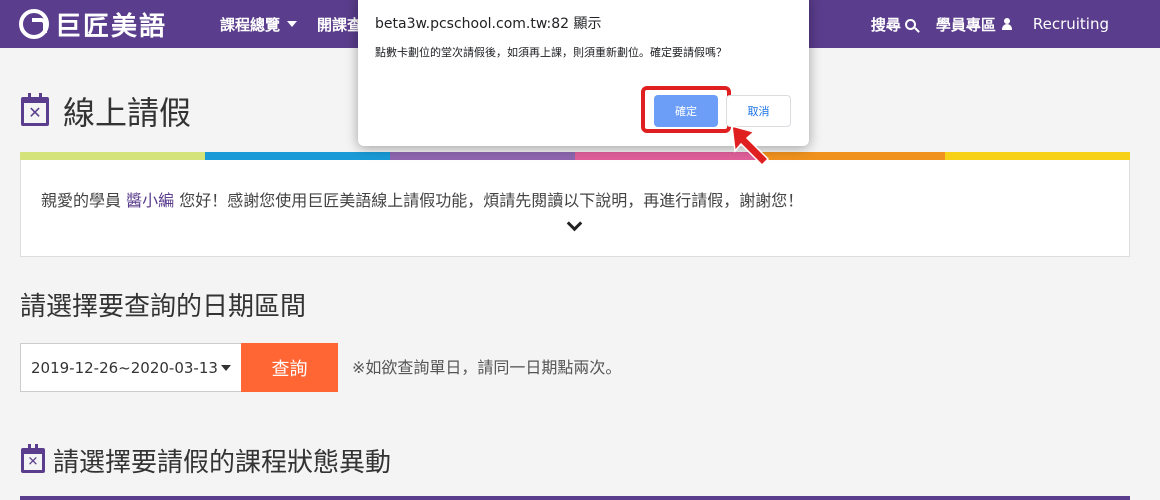 Image resolution: width=1160 pixels, height=500 pixels. I want to click on user-icon, so click(1007, 24).